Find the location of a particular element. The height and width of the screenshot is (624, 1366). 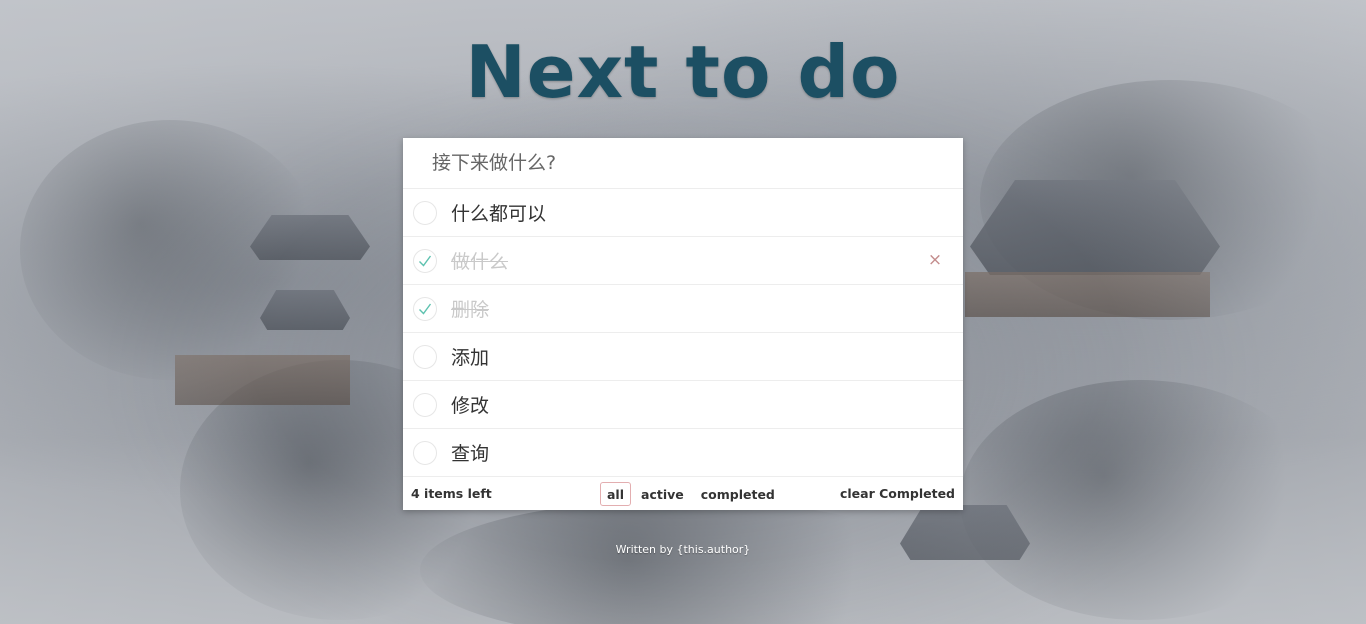

todo-text: 查询 is located at coordinates (470, 452).